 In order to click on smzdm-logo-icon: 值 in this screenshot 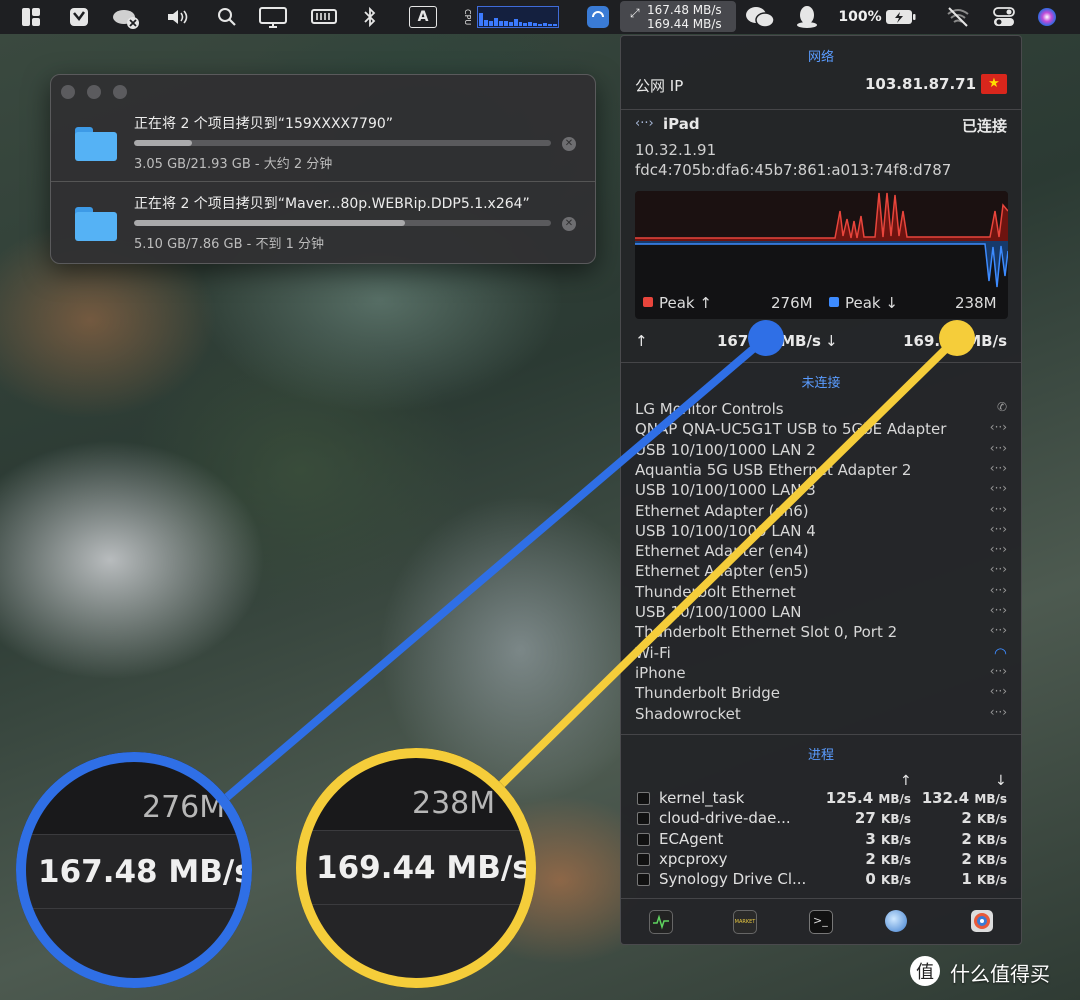, I will do `click(925, 971)`.